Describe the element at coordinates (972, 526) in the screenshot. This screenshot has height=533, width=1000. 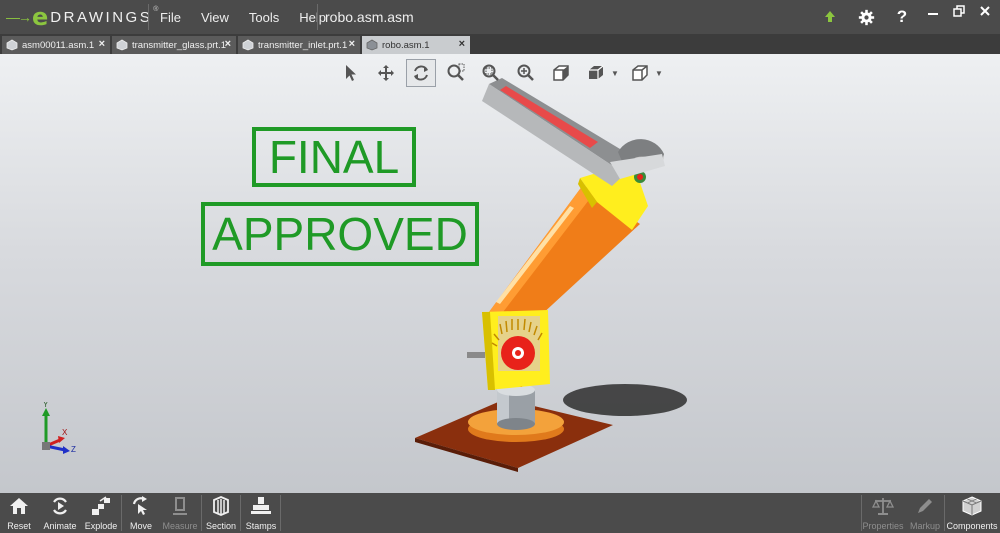
I see `components-label: Components` at that location.